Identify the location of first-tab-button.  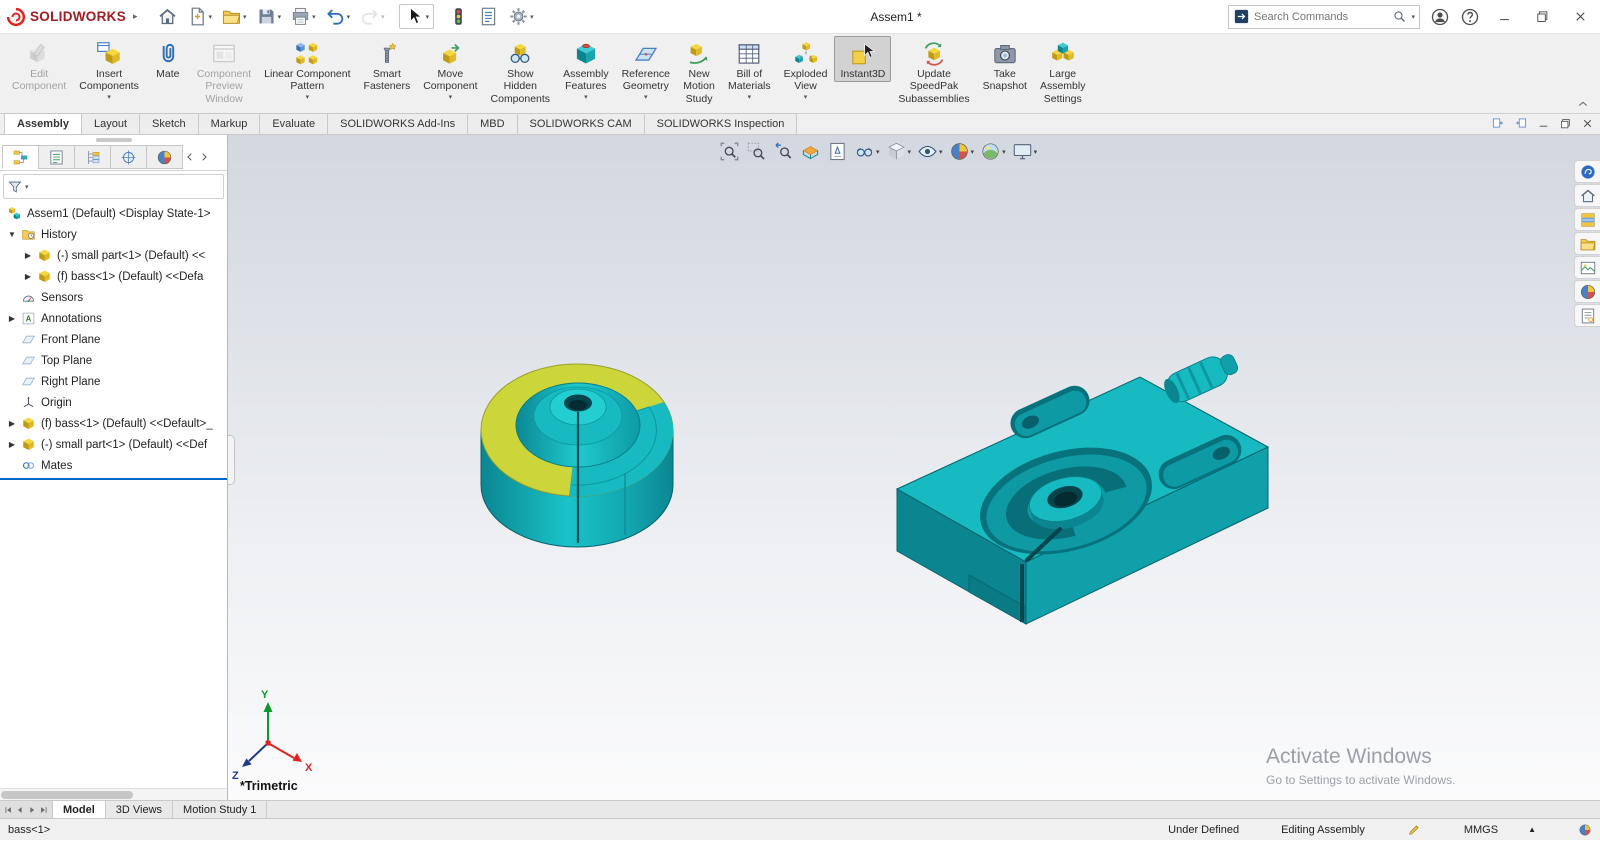
(8, 810).